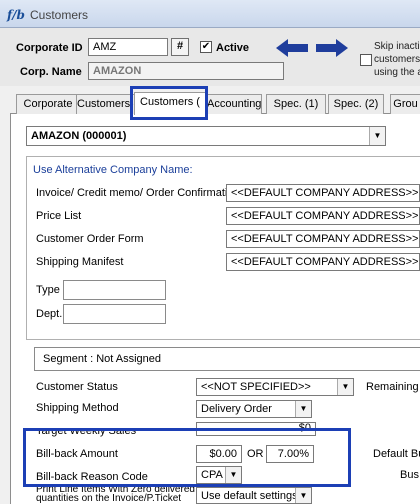  I want to click on default-bu-label: Default Bu, so click(396, 454).